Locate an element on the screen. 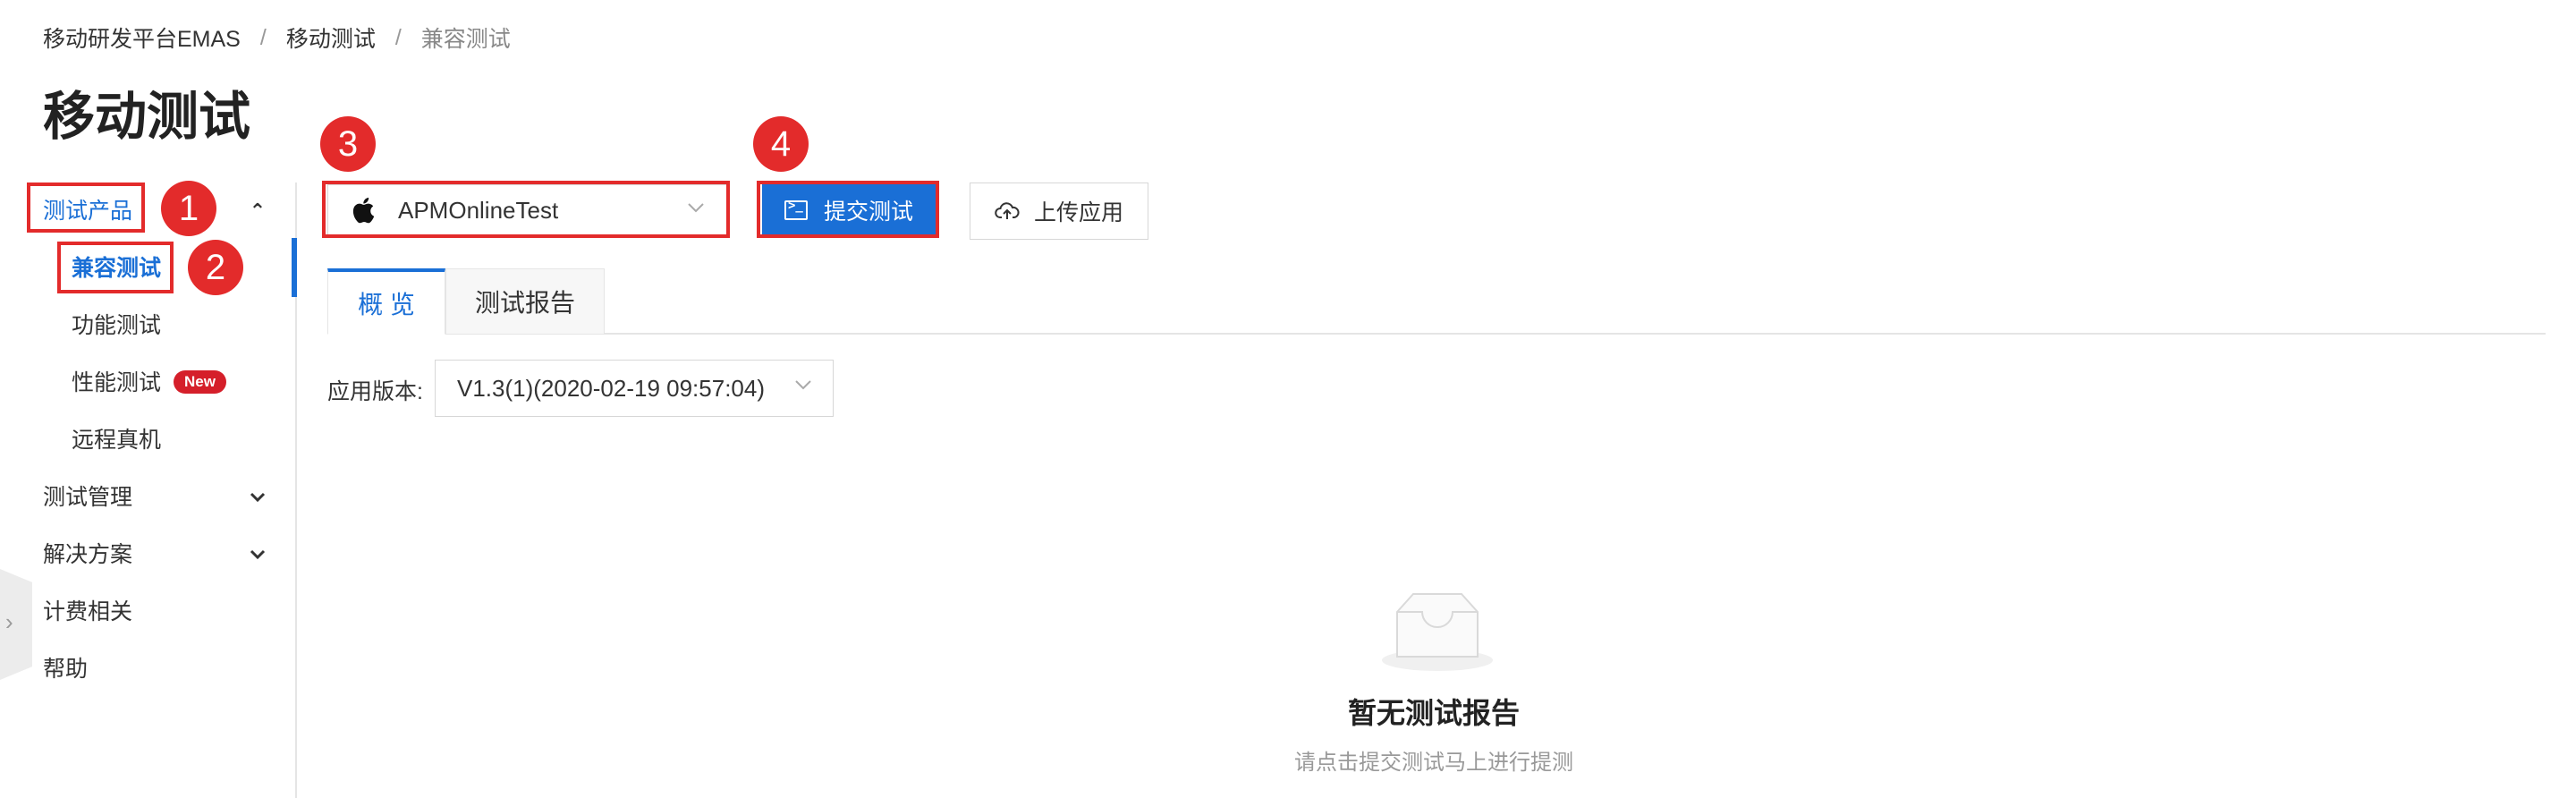 The height and width of the screenshot is (798, 2576). sidebar-item-help: 帮助 is located at coordinates (65, 669).